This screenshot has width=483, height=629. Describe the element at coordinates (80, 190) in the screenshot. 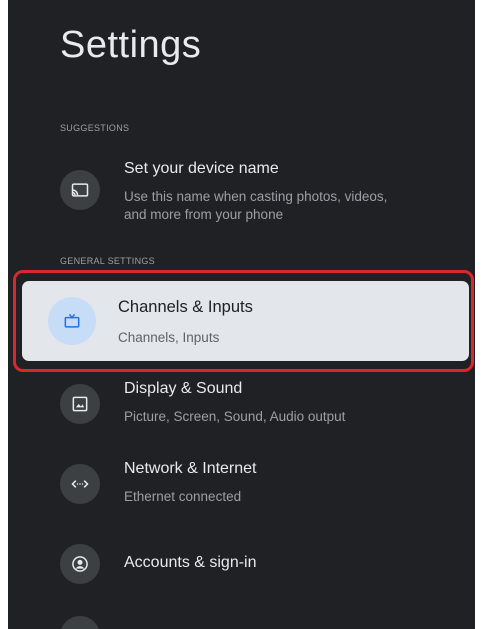

I see `cast-icon` at that location.